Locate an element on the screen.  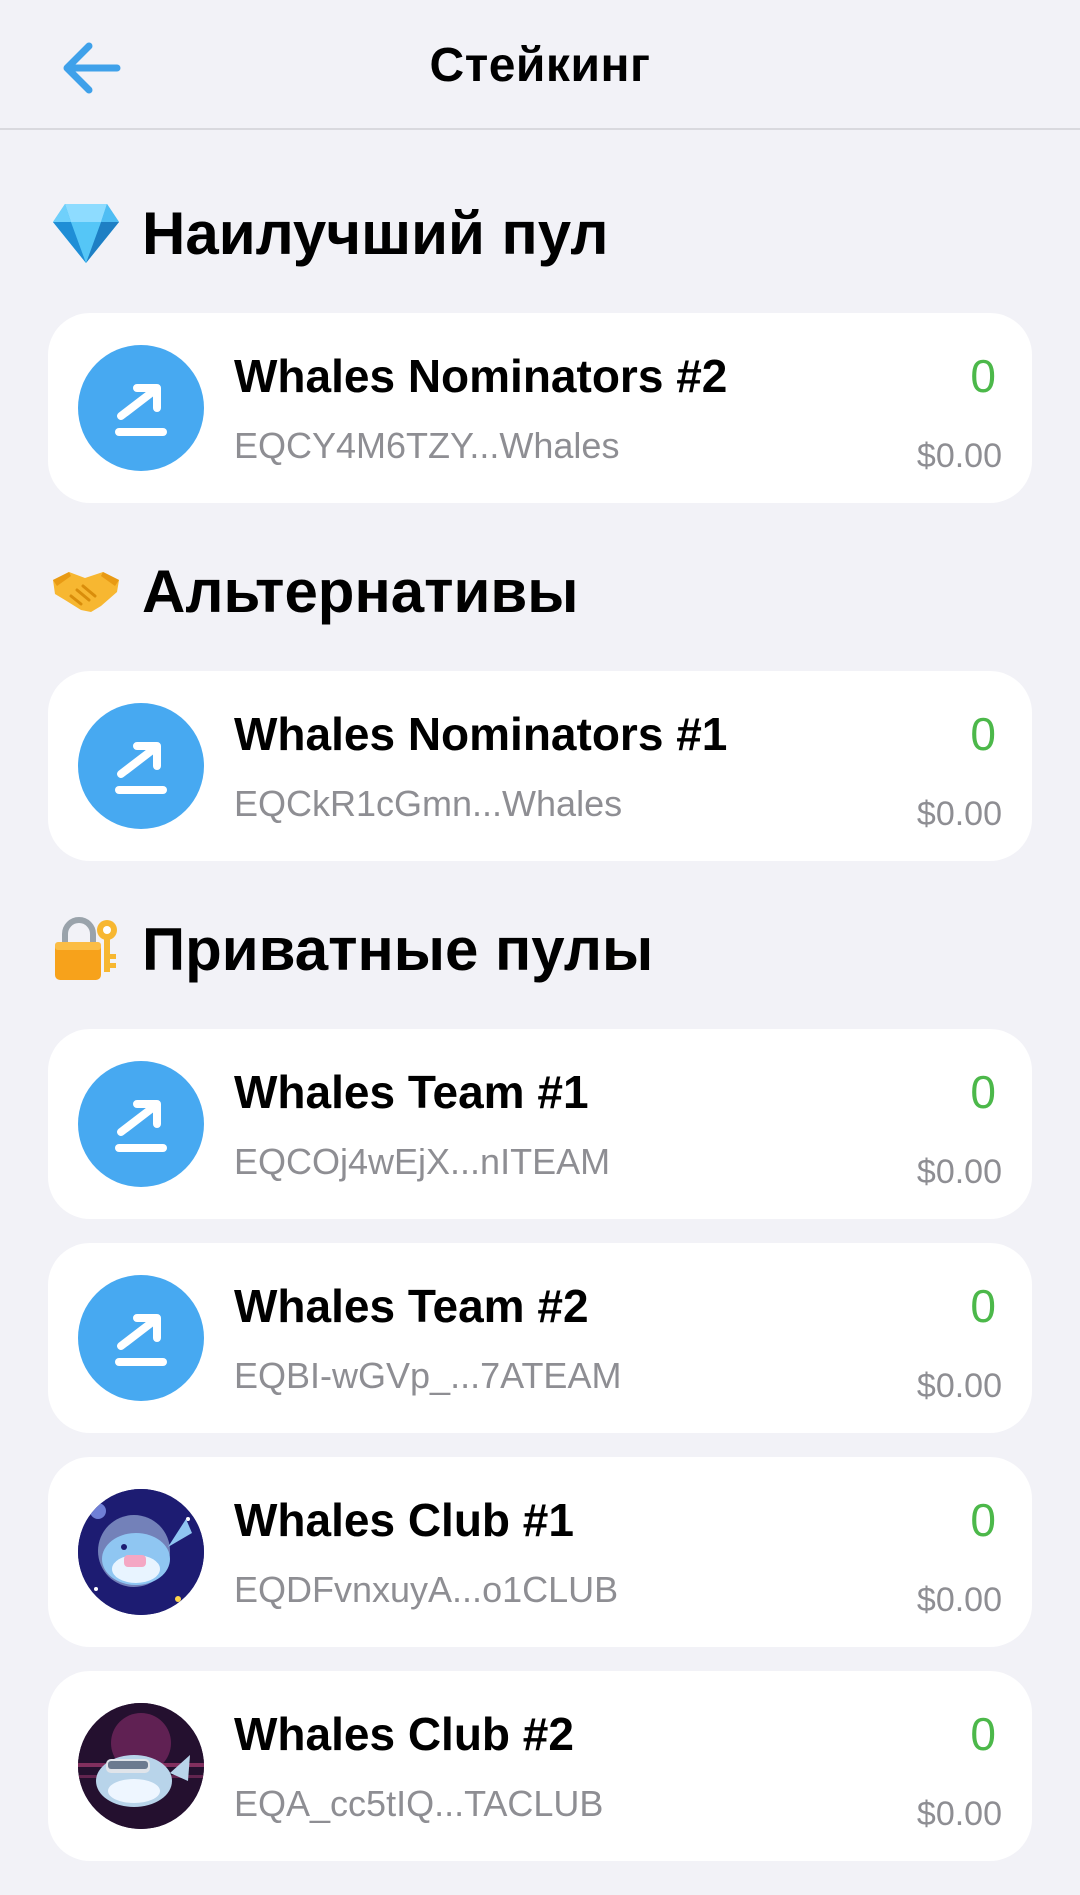
page-title: Стейкинг is located at coordinates (540, 65).